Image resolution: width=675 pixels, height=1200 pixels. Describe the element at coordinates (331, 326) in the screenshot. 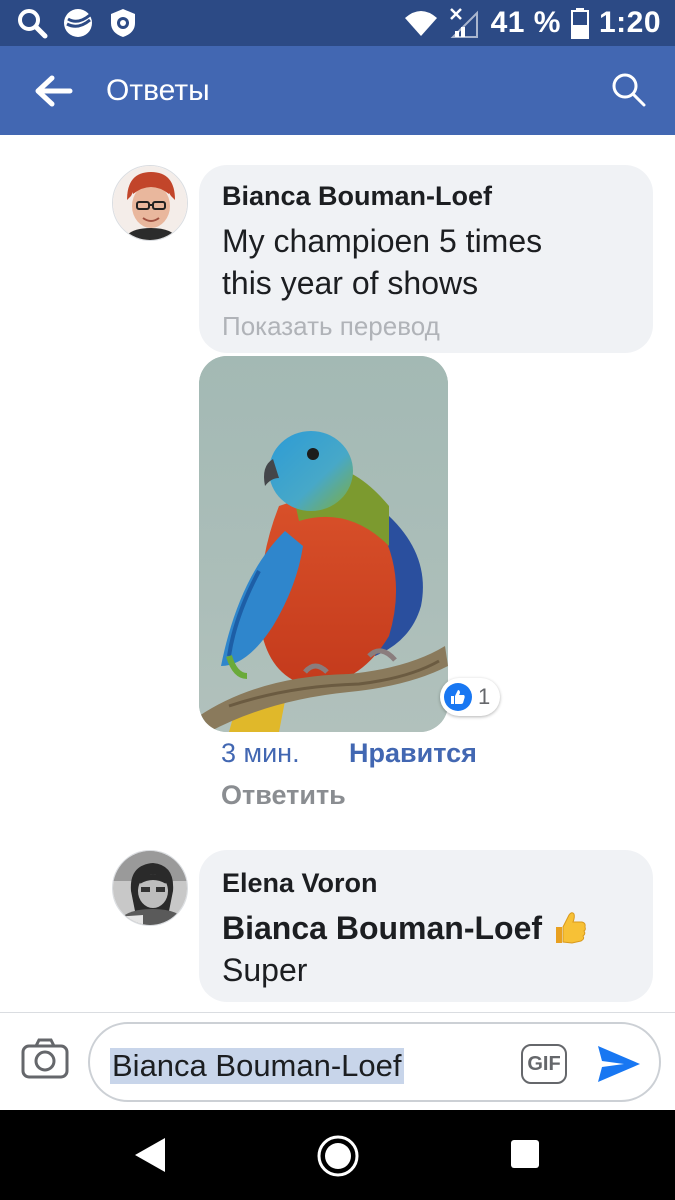

I see `show-translation-link: Показать перевод` at that location.